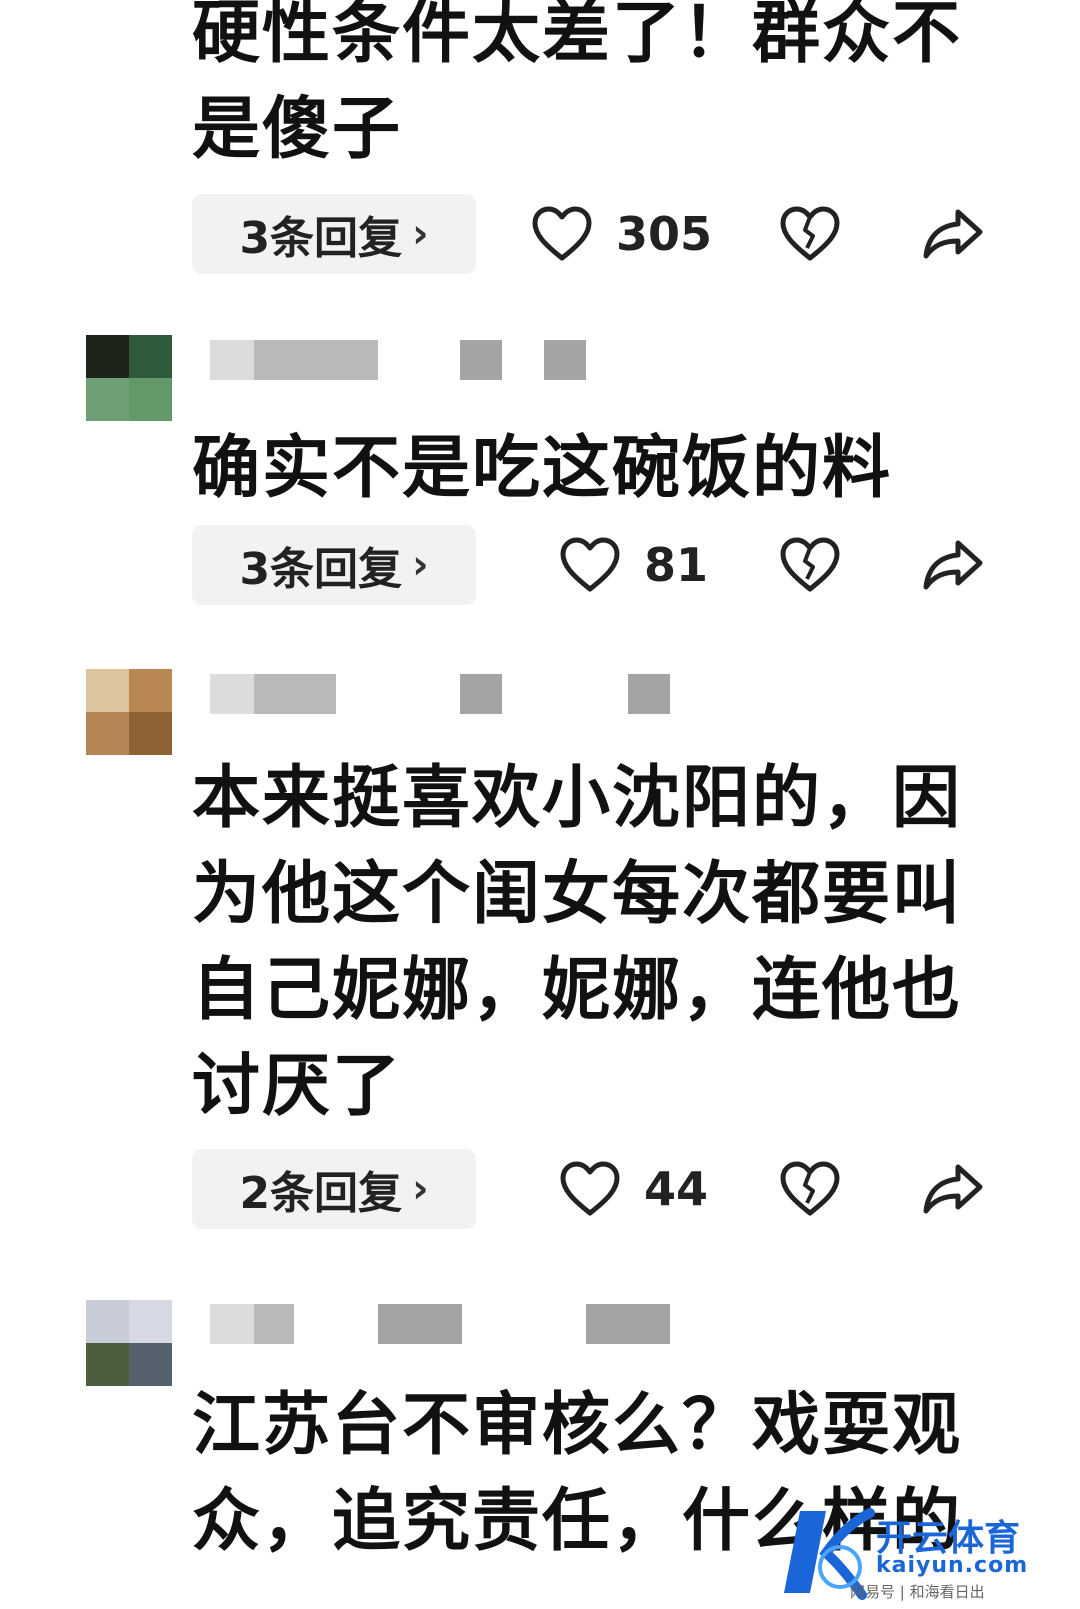 The width and height of the screenshot is (1080, 1609). Describe the element at coordinates (634, 565) in the screenshot. I see `like-button: 81` at that location.